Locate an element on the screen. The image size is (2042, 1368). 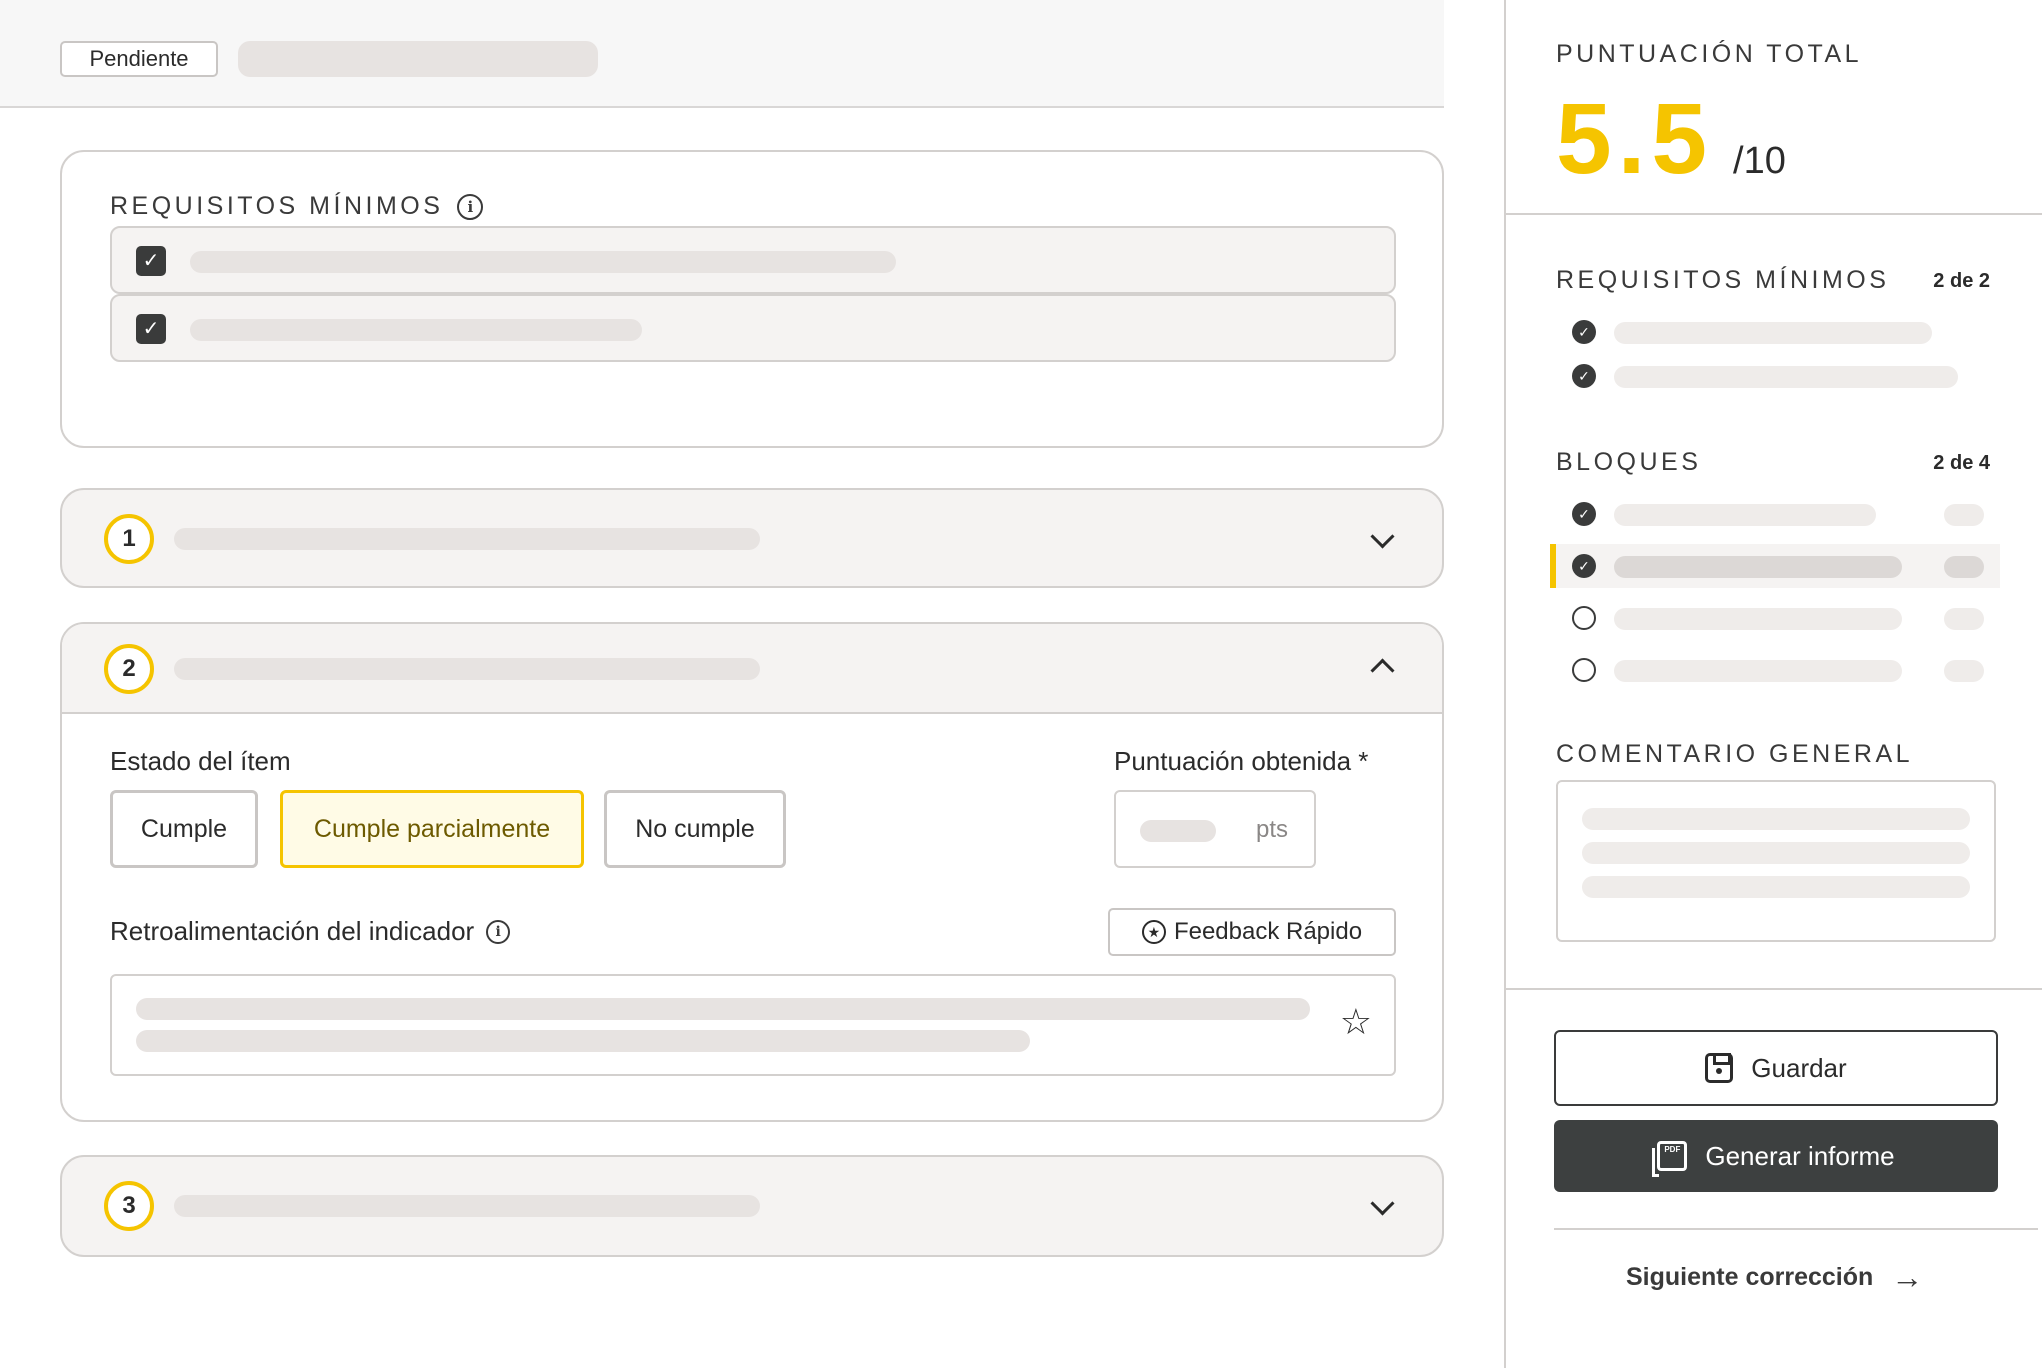
requirements-header: REQUISITOS MÍNIMOS i is located at coordinates (297, 206).